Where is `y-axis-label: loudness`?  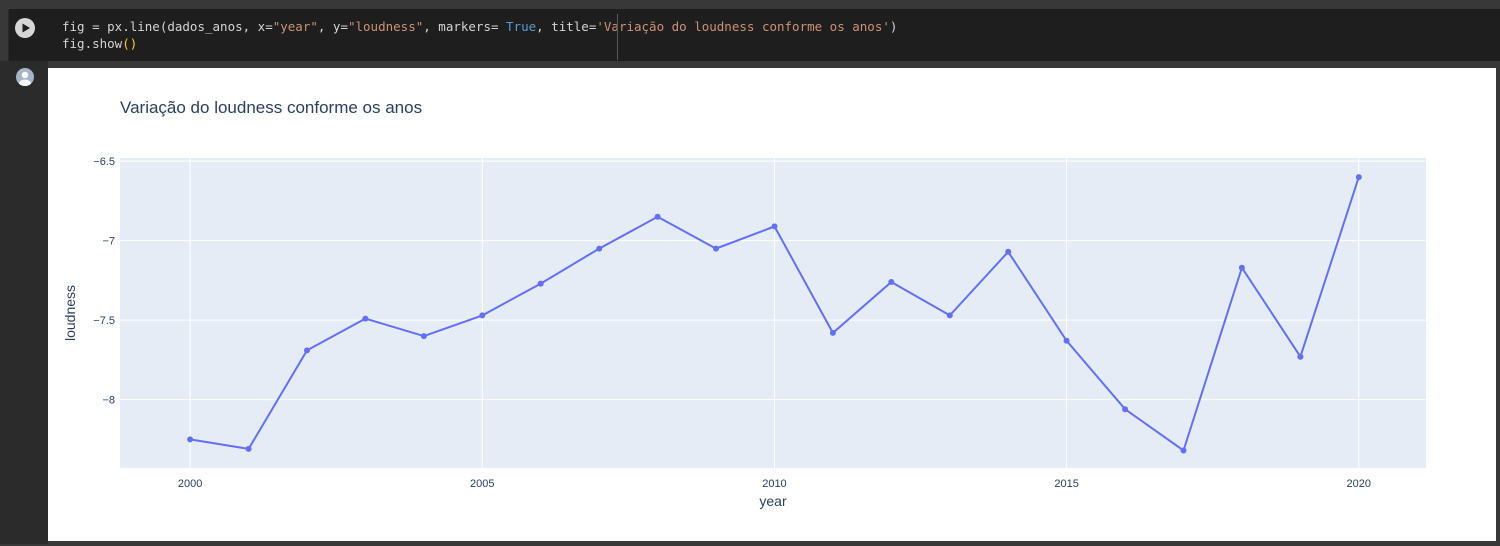
y-axis-label: loudness is located at coordinates (70, 313).